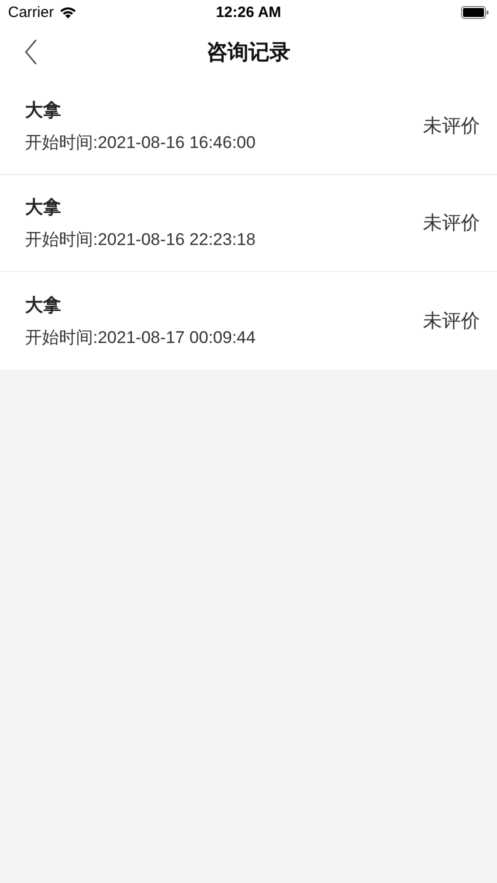  What do you see at coordinates (475, 12) in the screenshot?
I see `battery-icon` at bounding box center [475, 12].